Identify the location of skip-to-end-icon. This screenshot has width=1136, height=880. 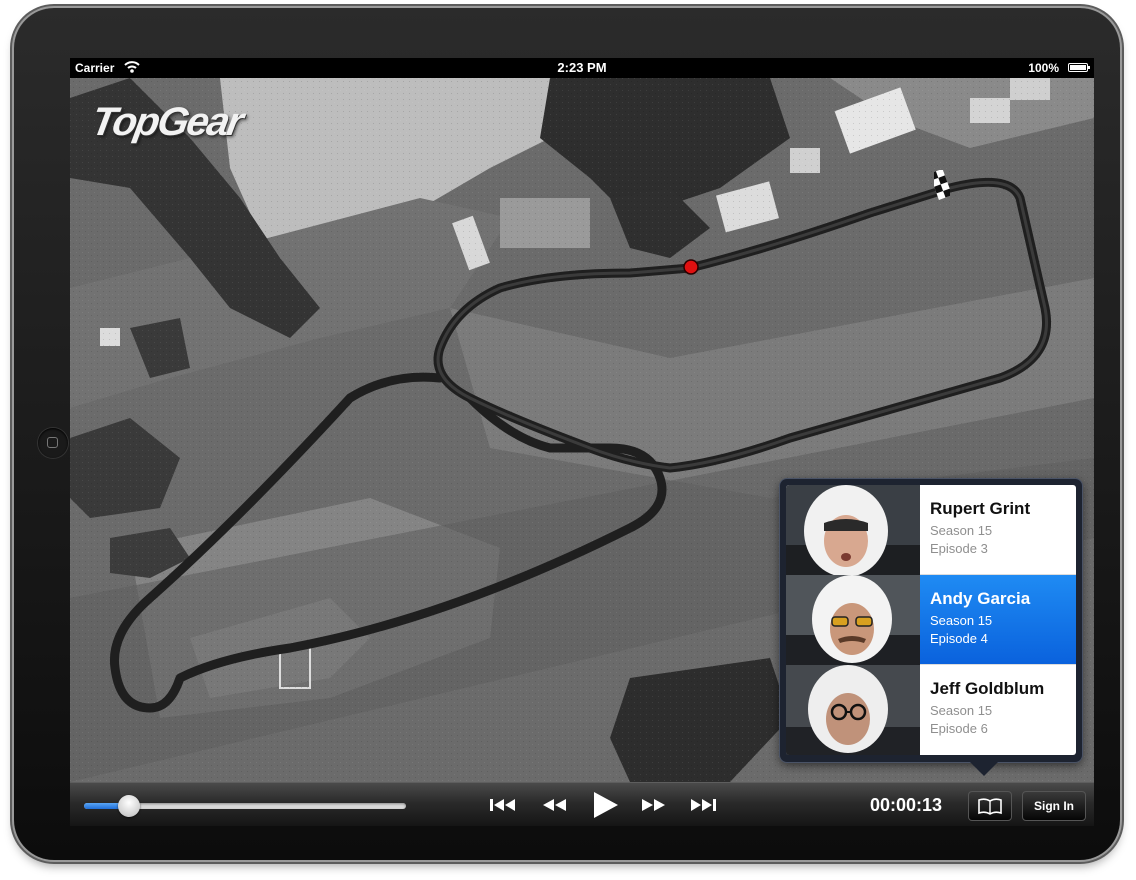
(703, 805).